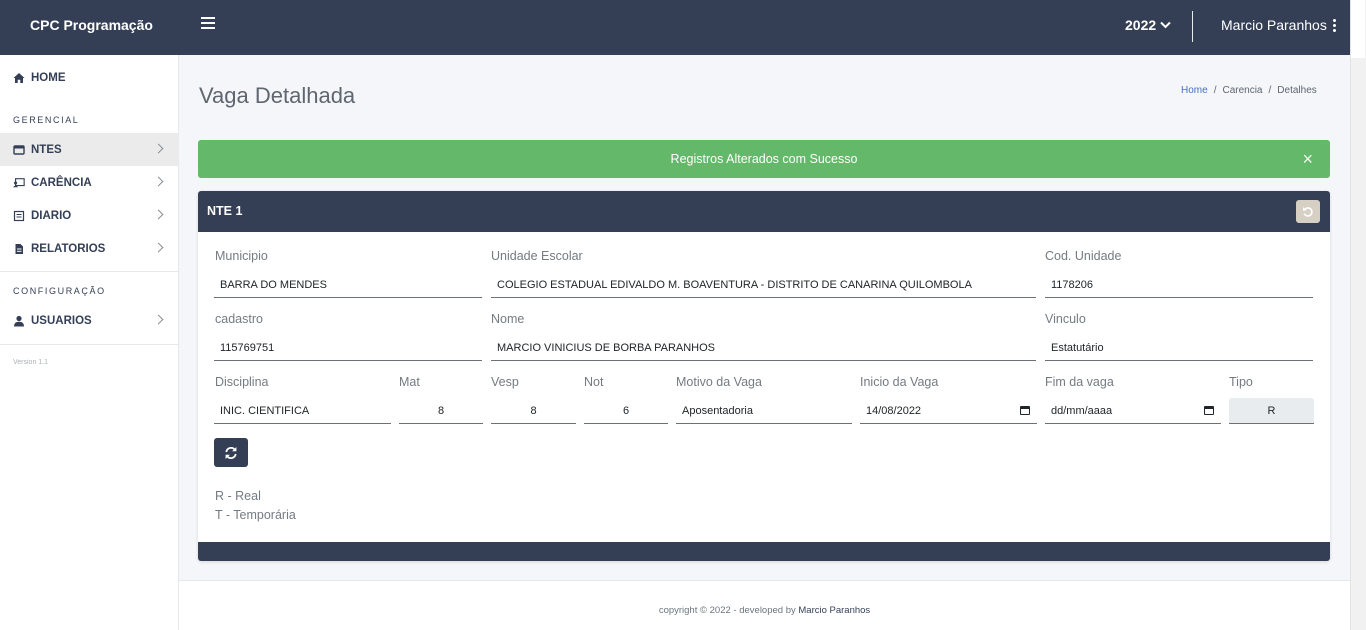 The width and height of the screenshot is (1366, 630). Describe the element at coordinates (1165, 25) in the screenshot. I see `chevron-down-icon` at that location.